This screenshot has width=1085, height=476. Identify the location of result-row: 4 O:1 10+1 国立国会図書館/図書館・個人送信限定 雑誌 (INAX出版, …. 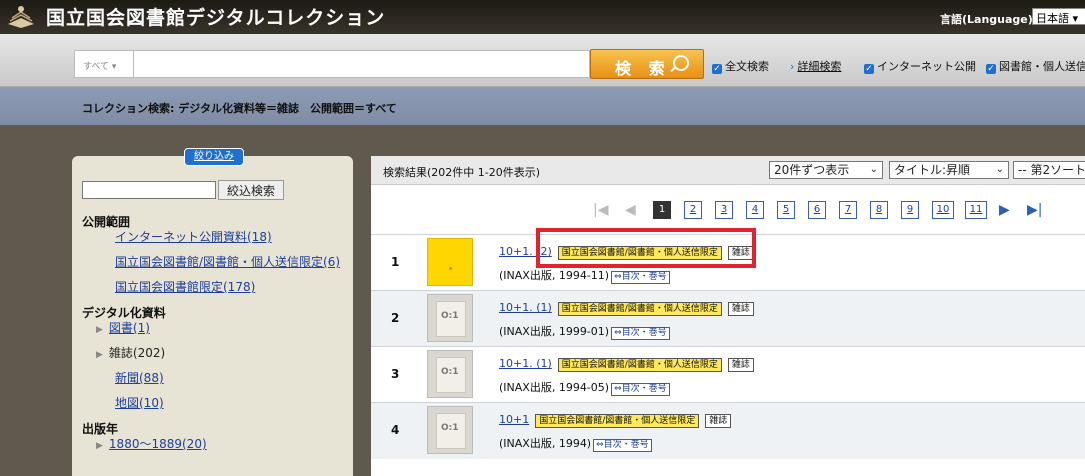
(728, 430).